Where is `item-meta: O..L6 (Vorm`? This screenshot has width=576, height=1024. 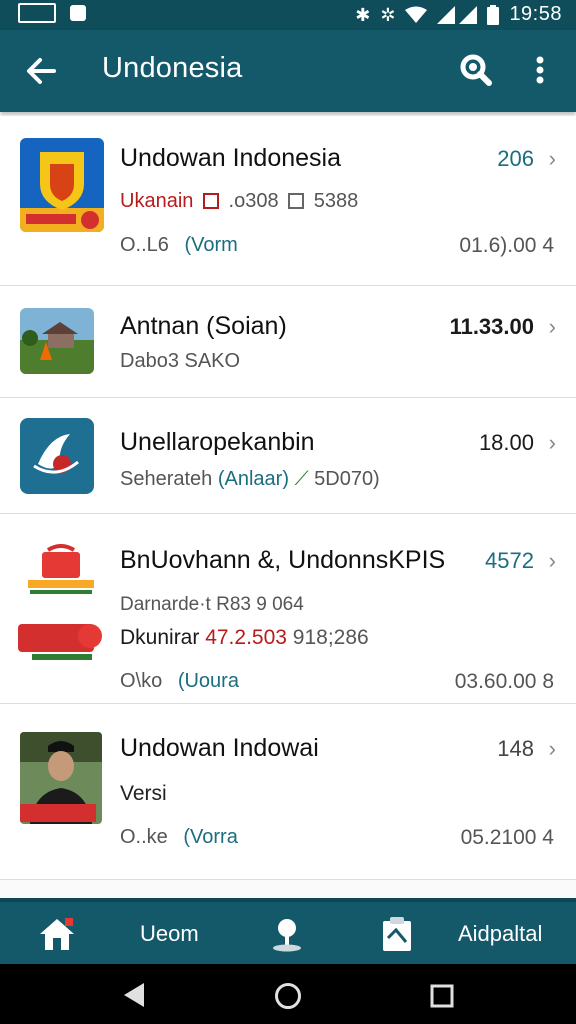
item-meta: O..L6 (Vorm is located at coordinates (179, 245).